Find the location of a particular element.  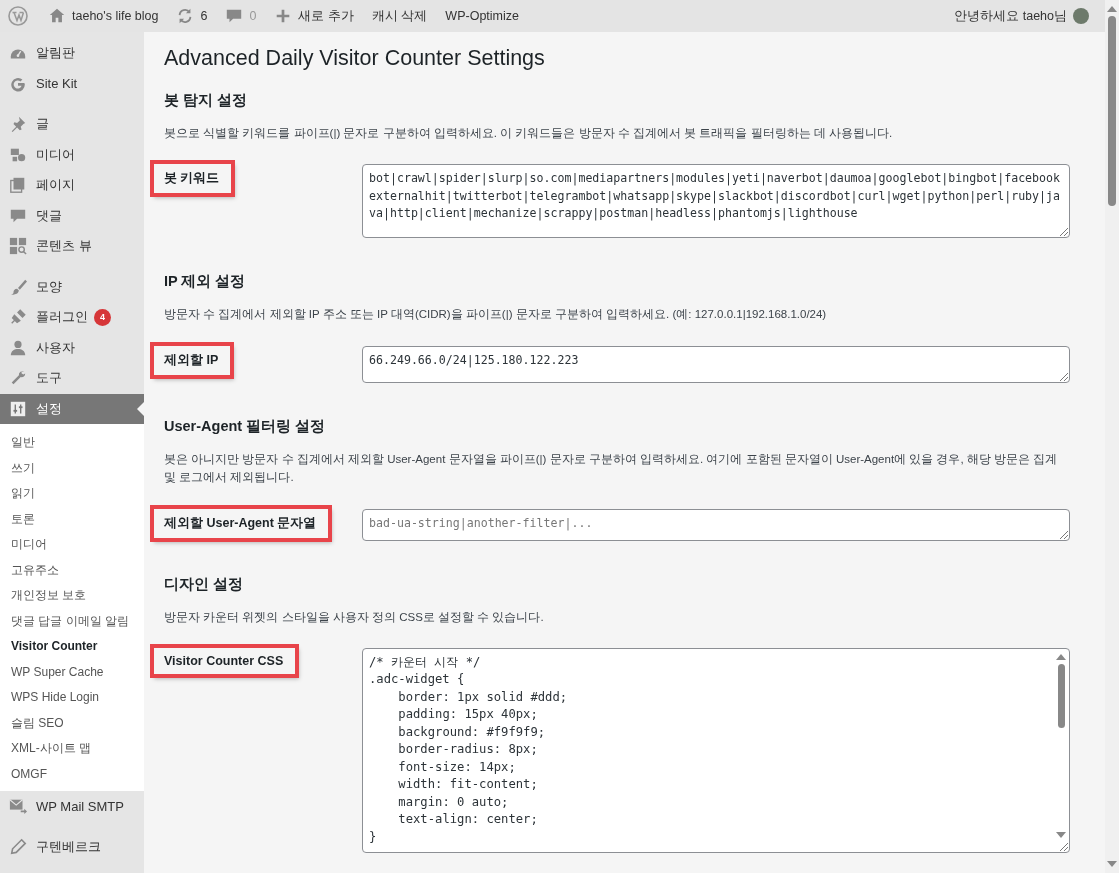

menu-item: 글 is located at coordinates (72, 124).